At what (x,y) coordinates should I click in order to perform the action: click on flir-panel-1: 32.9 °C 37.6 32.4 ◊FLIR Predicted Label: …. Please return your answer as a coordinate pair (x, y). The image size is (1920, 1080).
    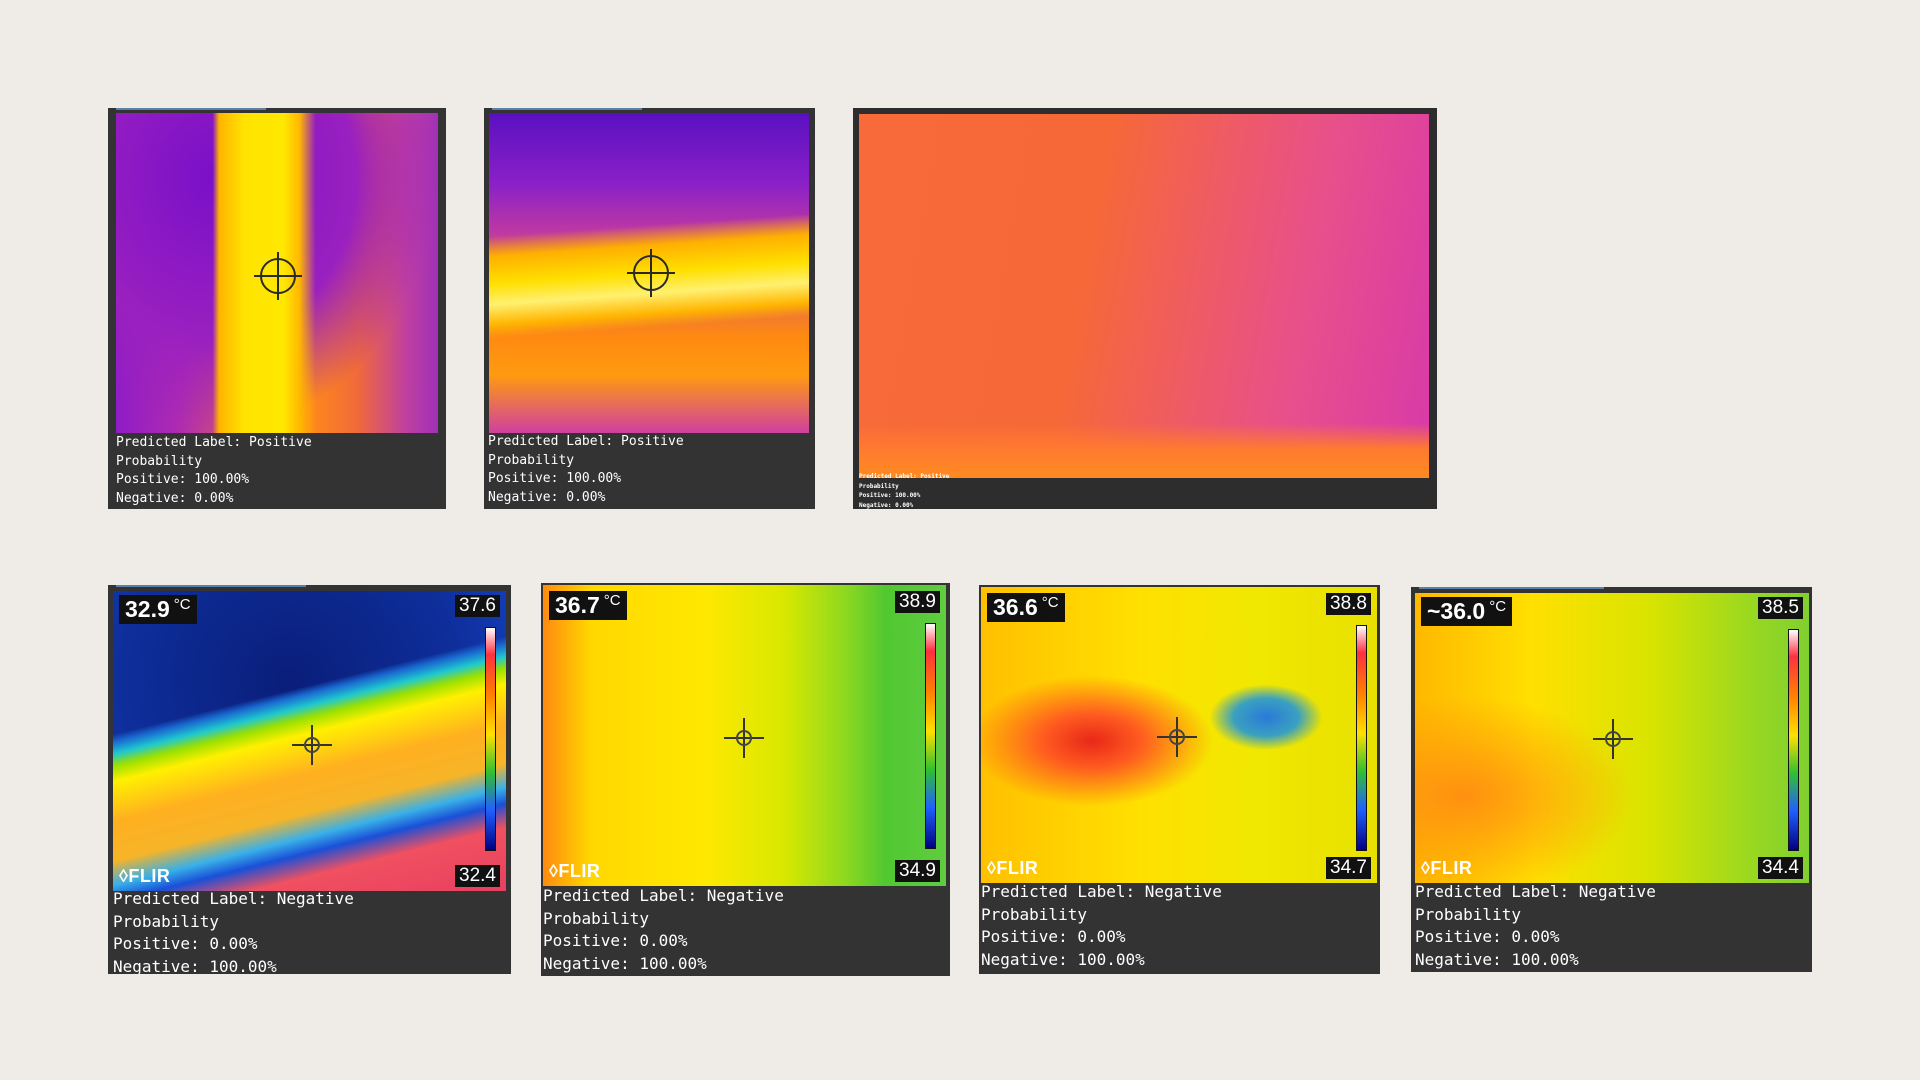
    Looking at the image, I should click on (309, 779).